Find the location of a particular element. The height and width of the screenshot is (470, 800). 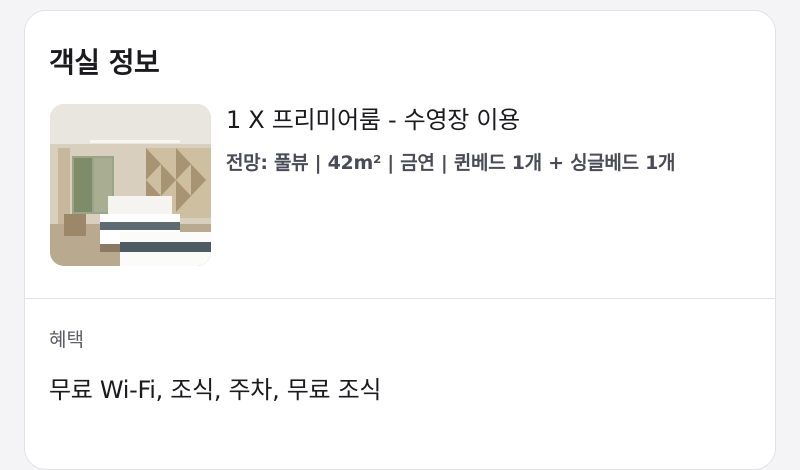

benefits-value: 무료 Wi-Fi, 조식, 주차, 무료 조식 is located at coordinates (215, 390).